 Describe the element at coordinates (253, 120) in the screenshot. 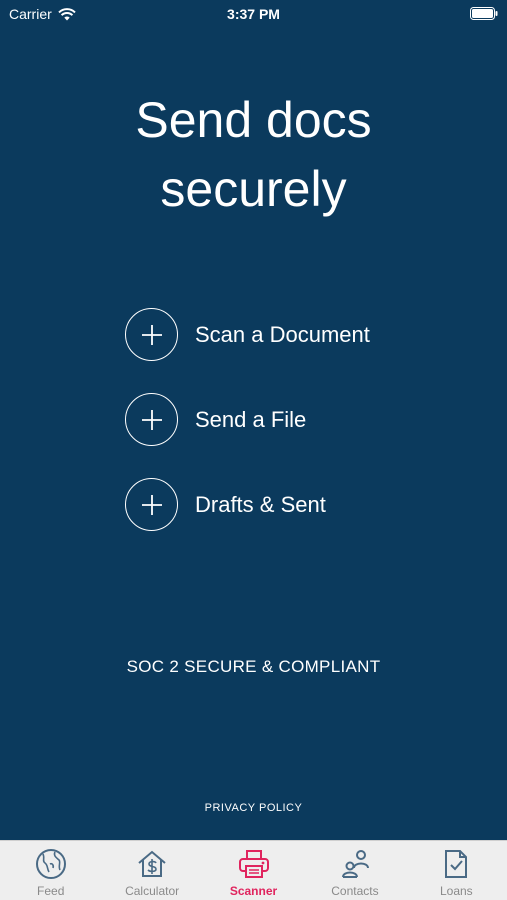

I see `title-line-1: Send docs` at that location.